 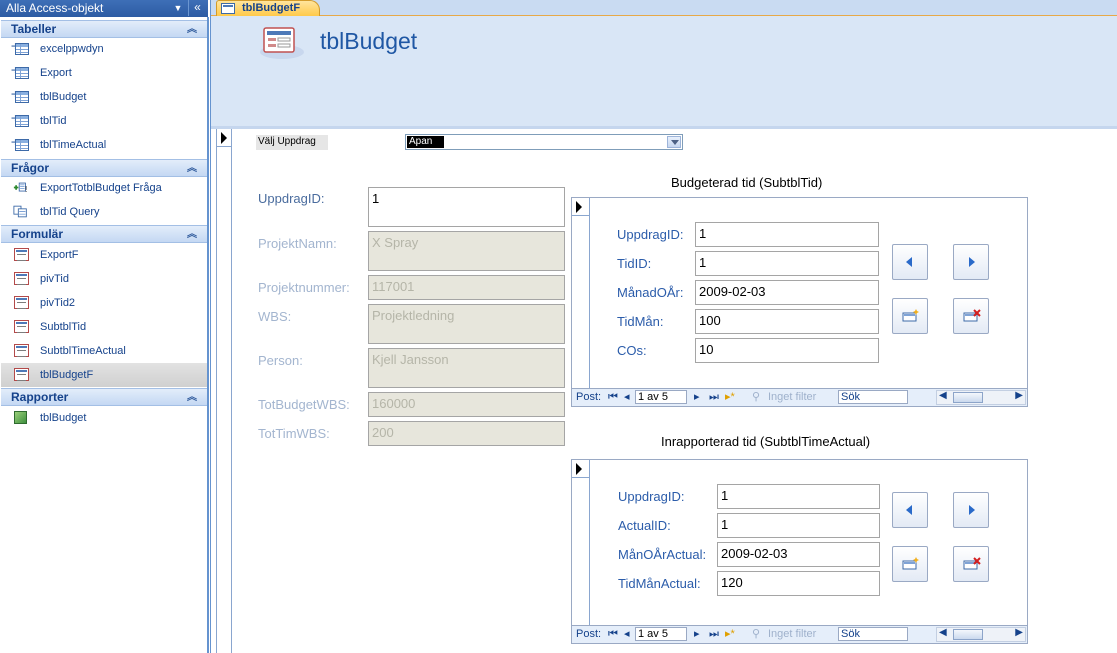 What do you see at coordinates (104, 188) in the screenshot?
I see `nav-item-exporttotblbudget-fraga: ! ExportTotblBudget Fråga` at bounding box center [104, 188].